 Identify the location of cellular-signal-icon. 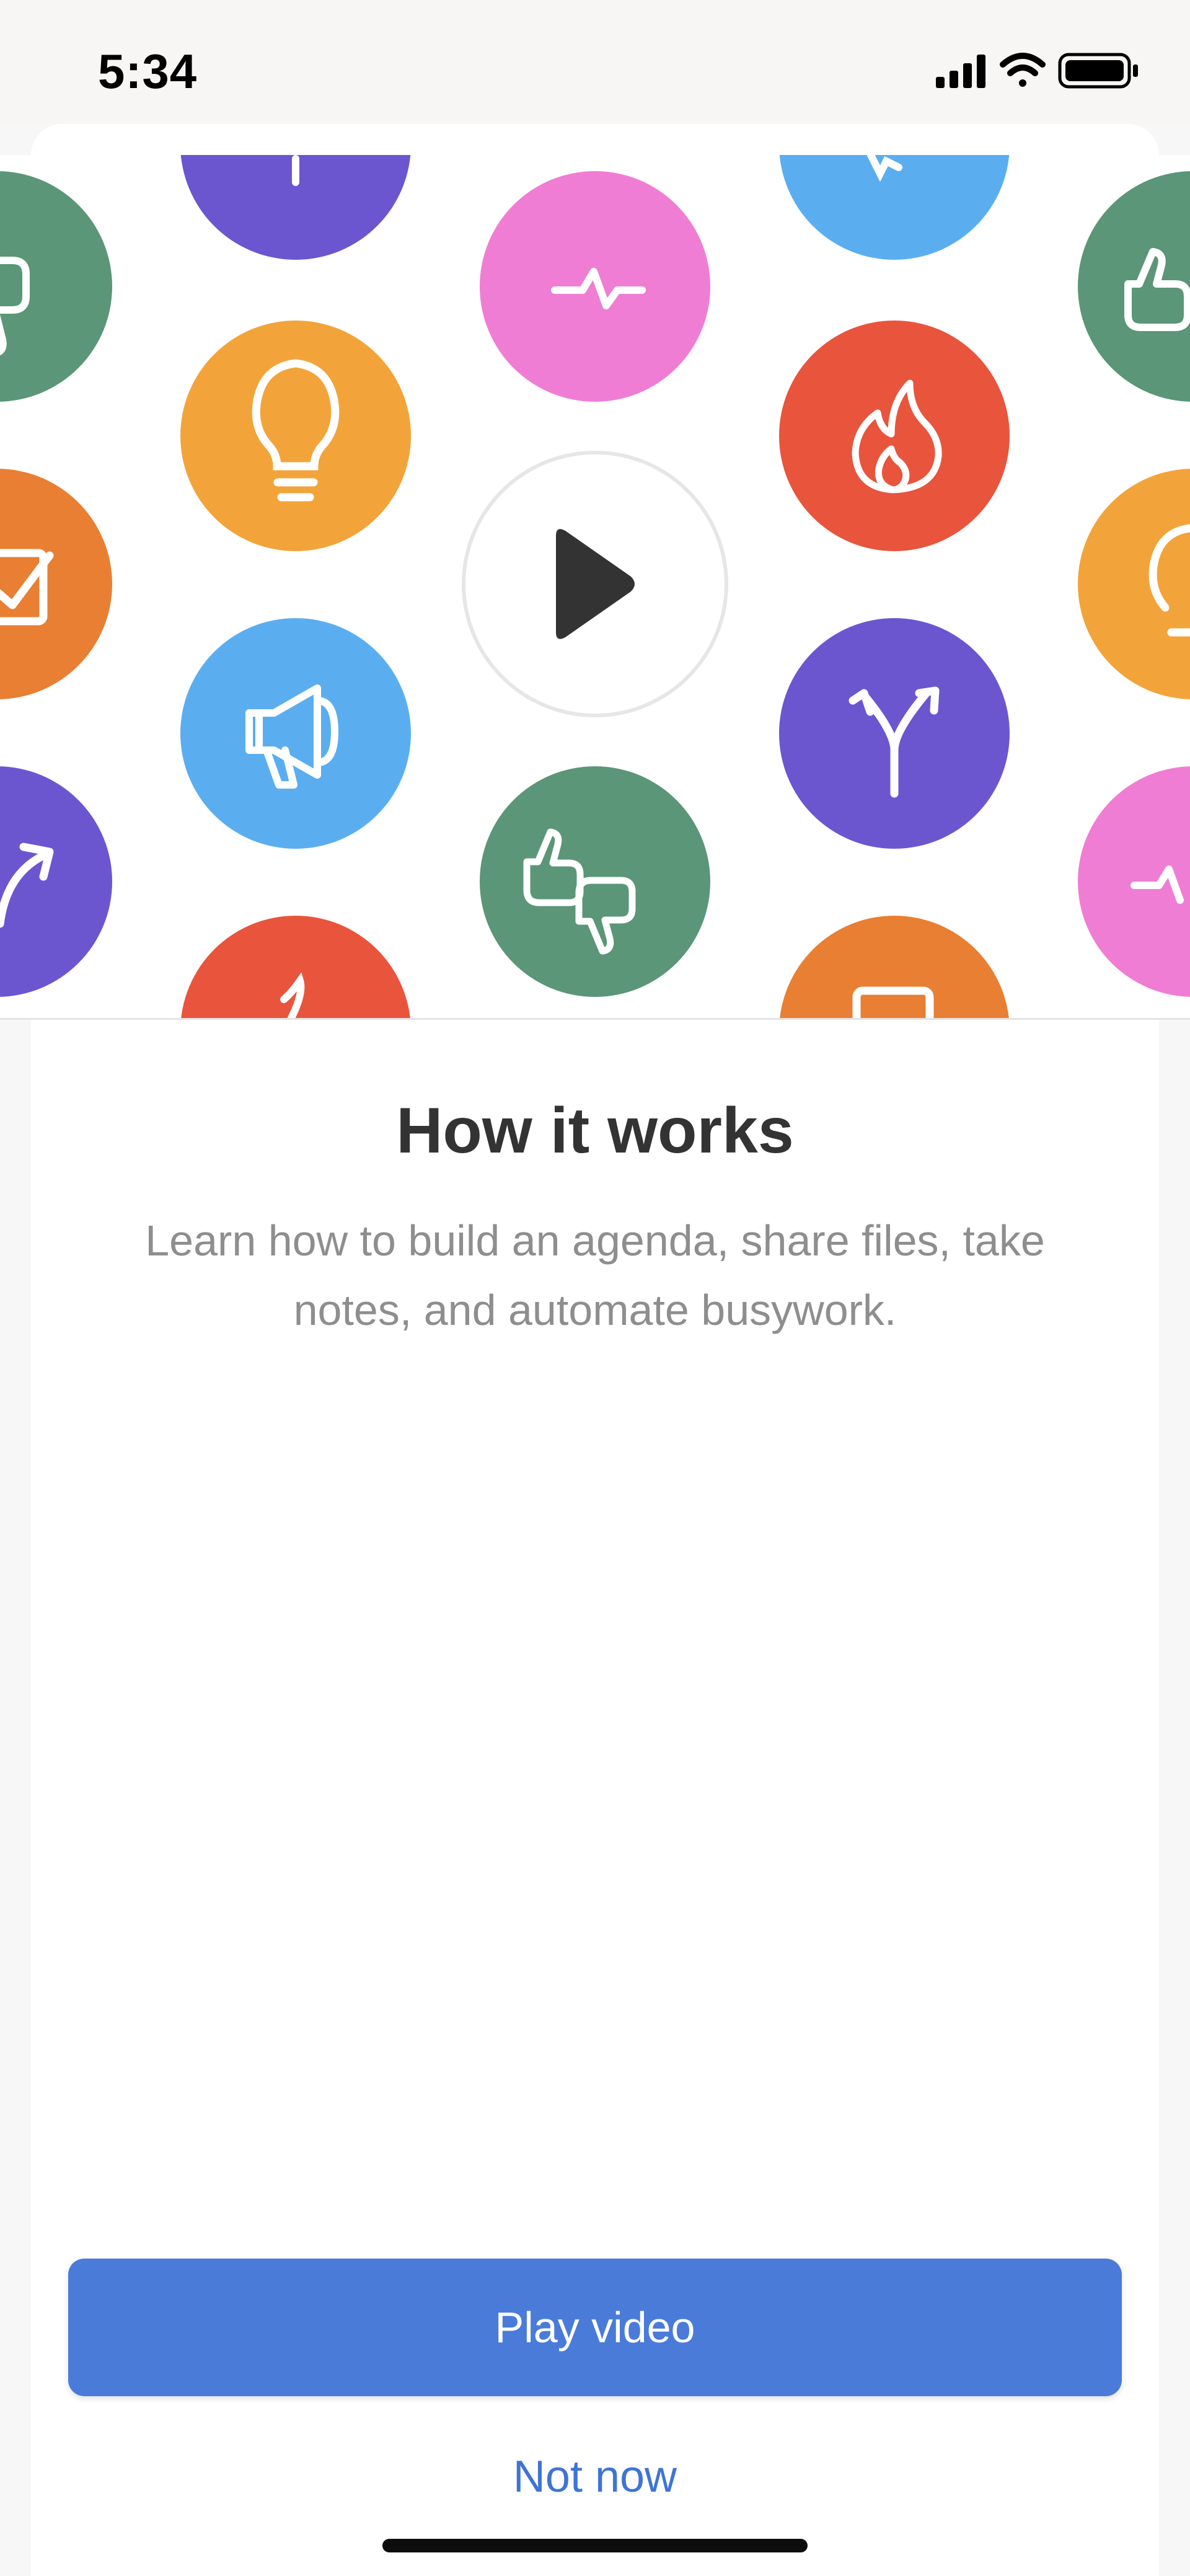
(960, 71).